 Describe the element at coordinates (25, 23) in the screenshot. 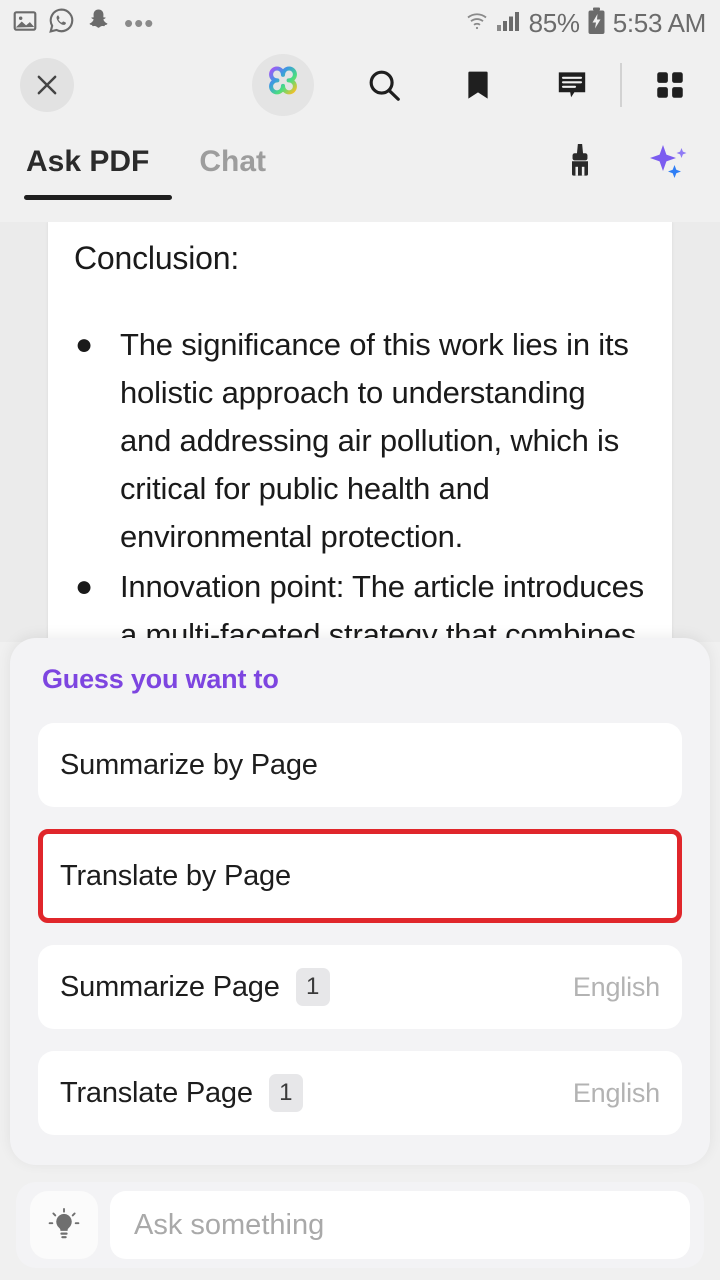

I see `gallery-icon` at that location.